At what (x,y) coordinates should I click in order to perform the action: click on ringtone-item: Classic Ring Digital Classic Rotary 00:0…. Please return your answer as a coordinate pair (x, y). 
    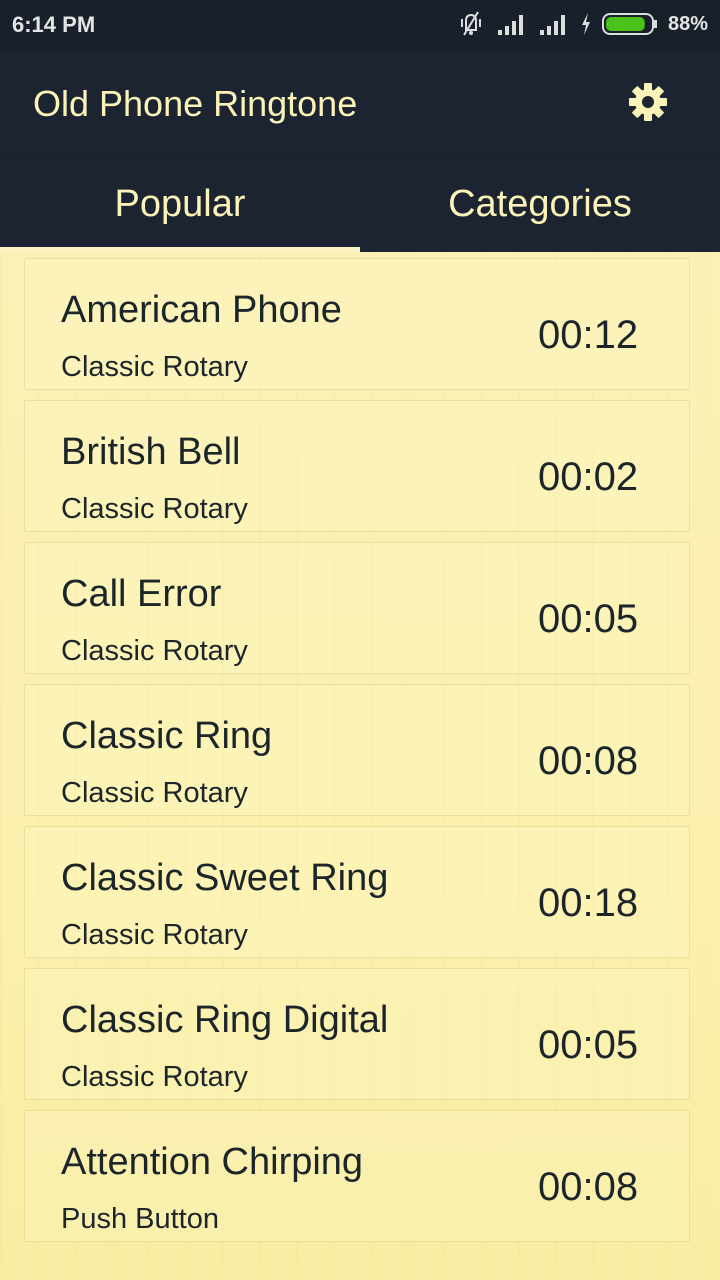
    Looking at the image, I should click on (357, 1034).